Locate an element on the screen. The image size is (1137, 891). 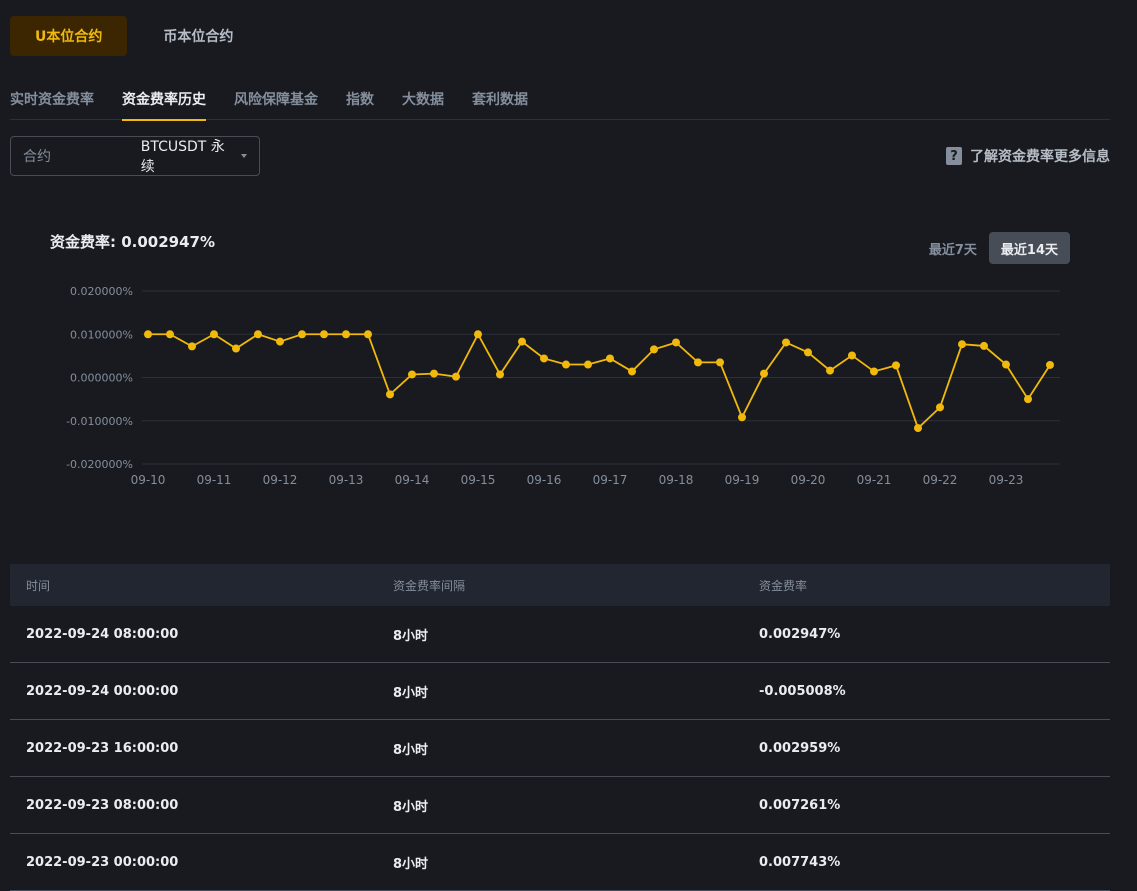
x-tick-label: 09-15 is located at coordinates (478, 480).